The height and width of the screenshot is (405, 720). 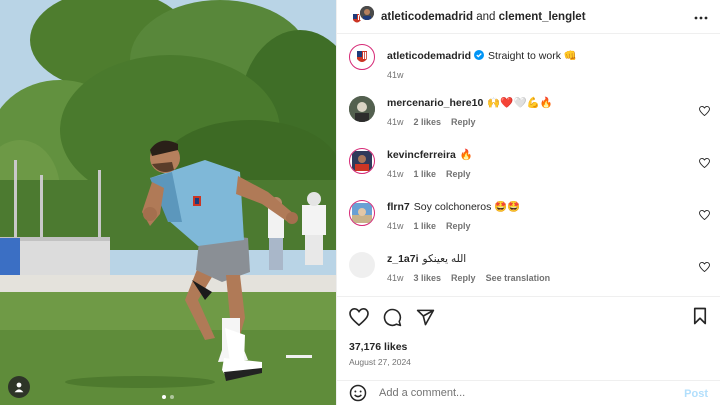 I want to click on user-tag-icon, so click(x=19, y=387).